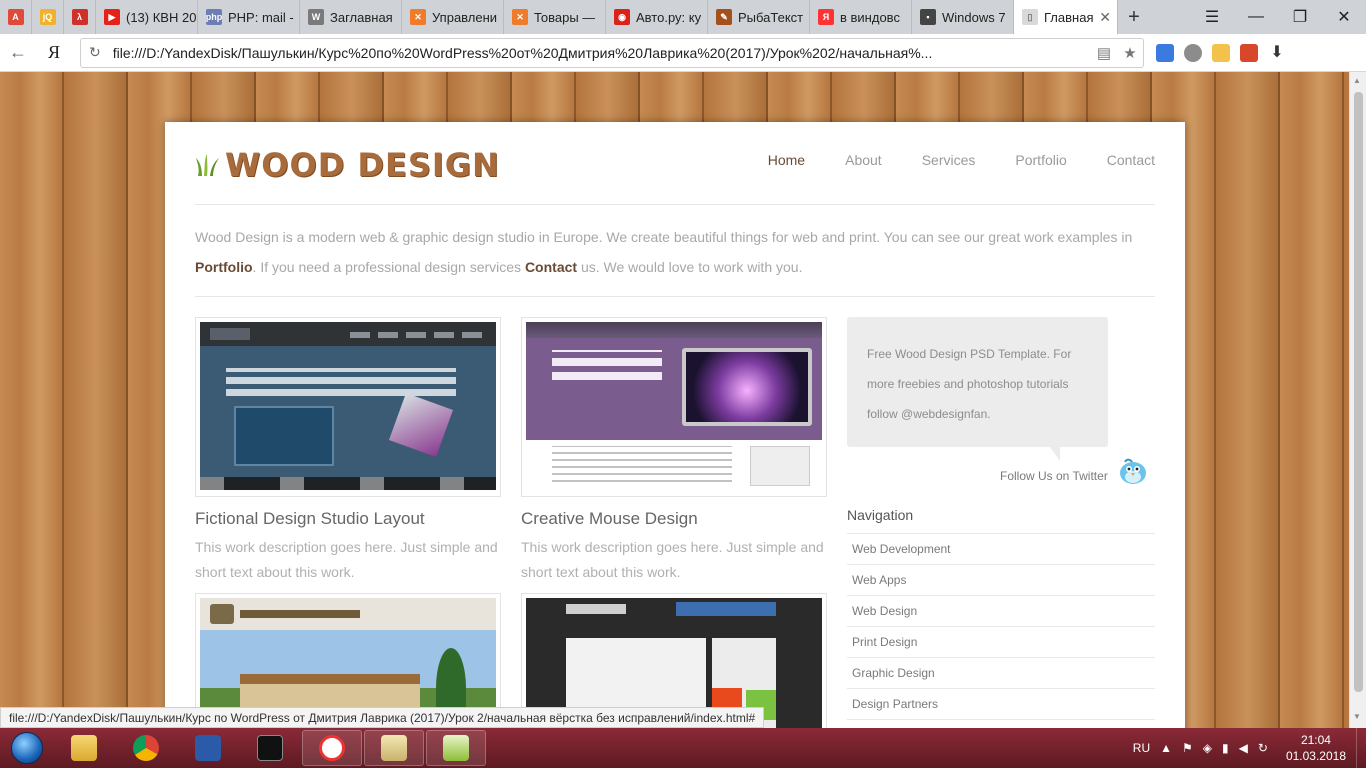 Image resolution: width=1366 pixels, height=768 pixels. What do you see at coordinates (1277, 53) in the screenshot?
I see `download-icon: ⬇` at bounding box center [1277, 53].